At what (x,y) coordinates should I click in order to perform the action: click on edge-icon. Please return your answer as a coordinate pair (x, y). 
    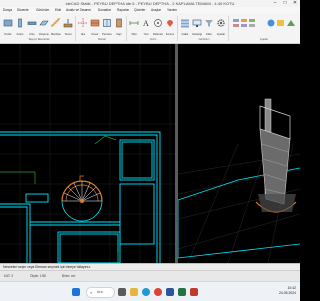
    Looking at the image, I should click on (146, 292).